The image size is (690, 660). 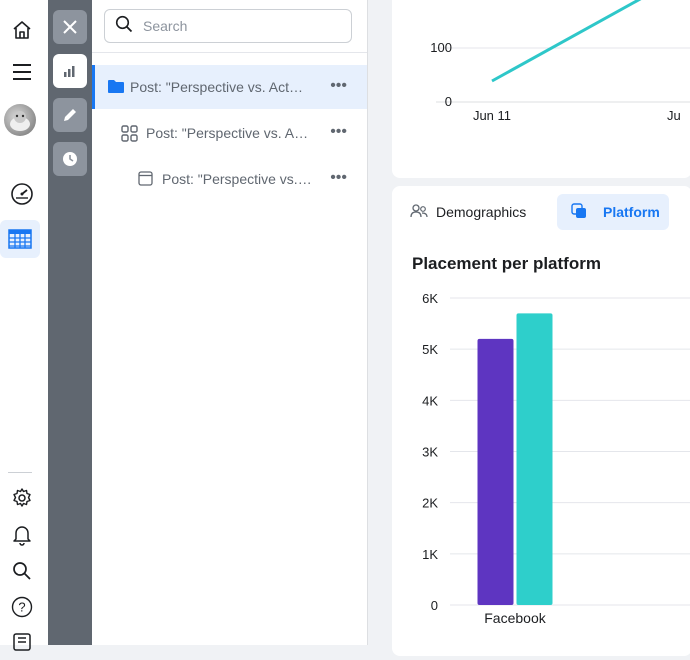 What do you see at coordinates (515, 618) in the screenshot?
I see `x-category-label: Facebook` at bounding box center [515, 618].